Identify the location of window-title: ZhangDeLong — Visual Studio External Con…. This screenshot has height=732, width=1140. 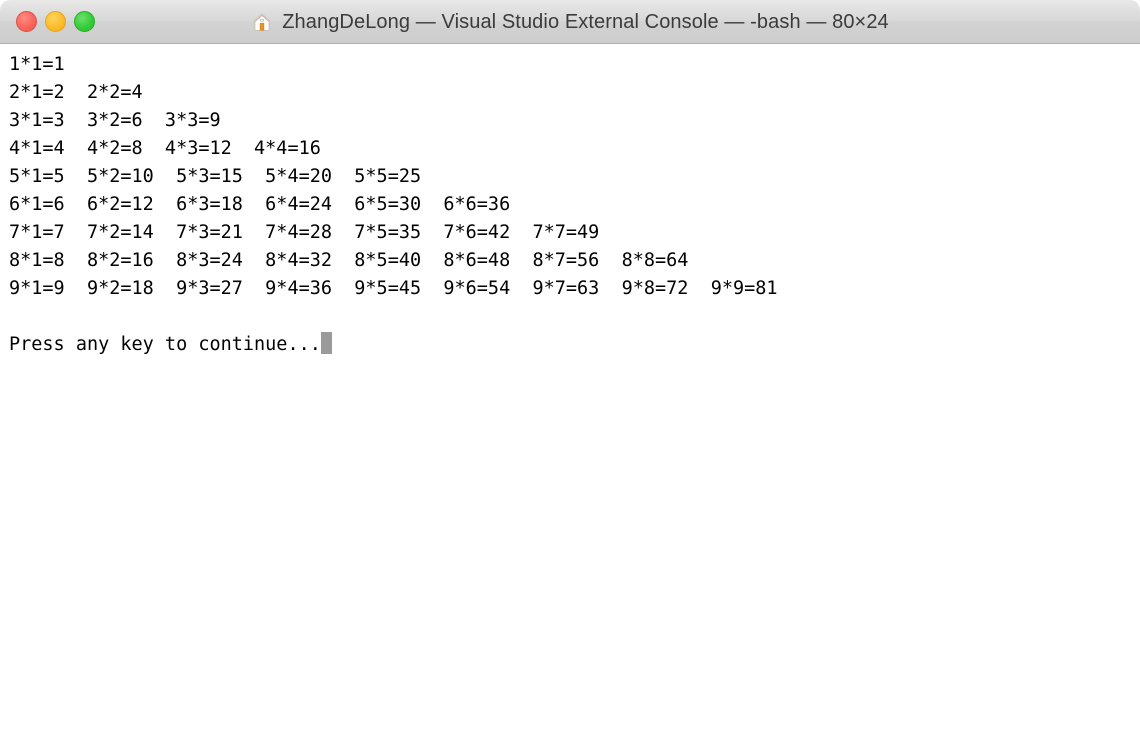
(585, 21).